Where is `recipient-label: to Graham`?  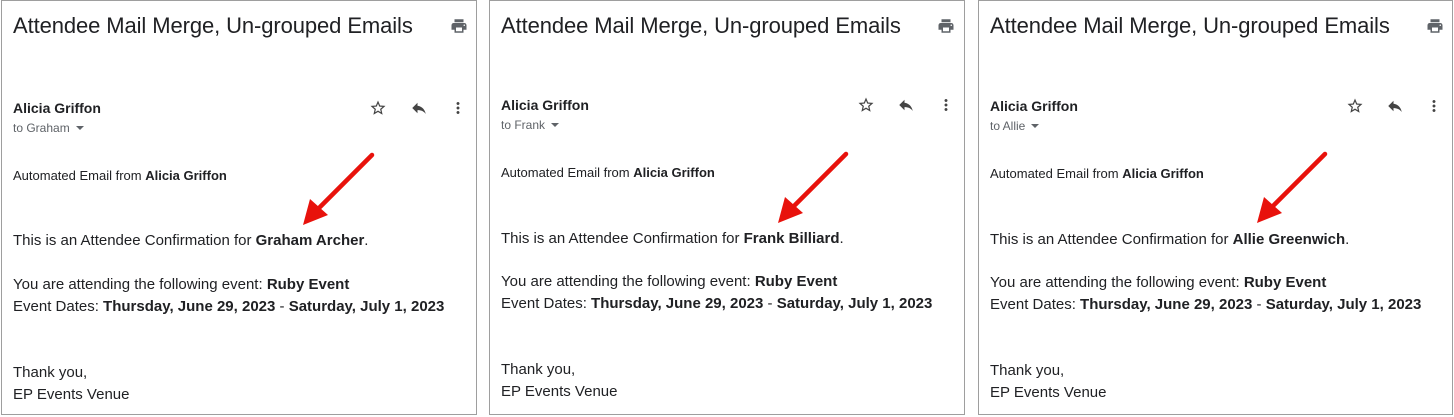 recipient-label: to Graham is located at coordinates (41, 128).